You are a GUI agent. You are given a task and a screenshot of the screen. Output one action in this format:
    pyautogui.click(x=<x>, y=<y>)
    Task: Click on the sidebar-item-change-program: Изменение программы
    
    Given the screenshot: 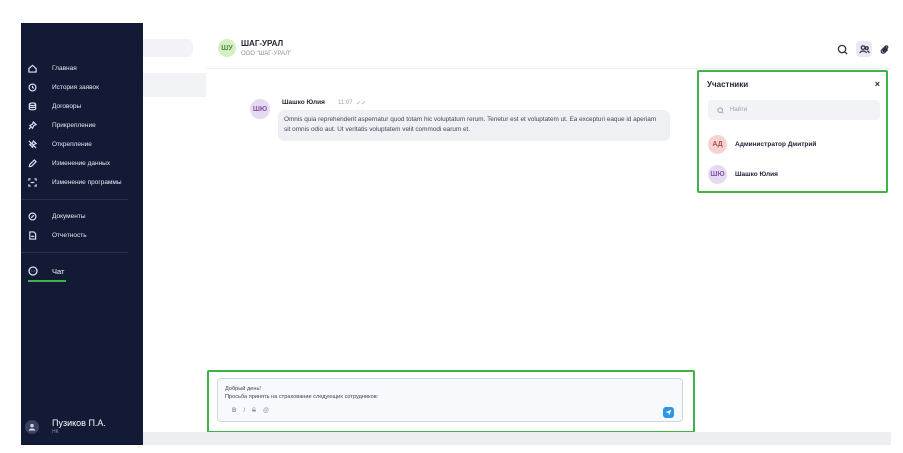 What is the action you would take?
    pyautogui.click(x=74, y=182)
    